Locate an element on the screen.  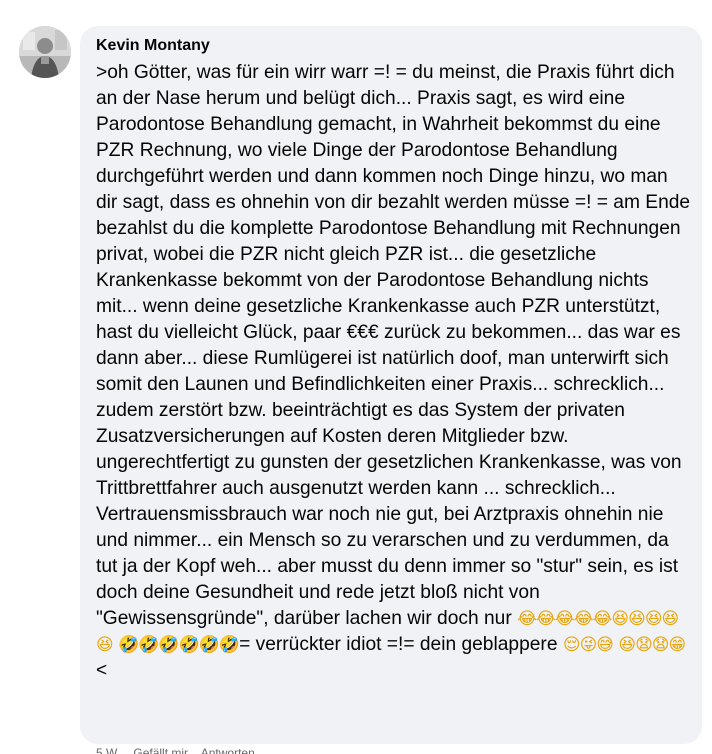
profile-photo-icon is located at coordinates (45, 52).